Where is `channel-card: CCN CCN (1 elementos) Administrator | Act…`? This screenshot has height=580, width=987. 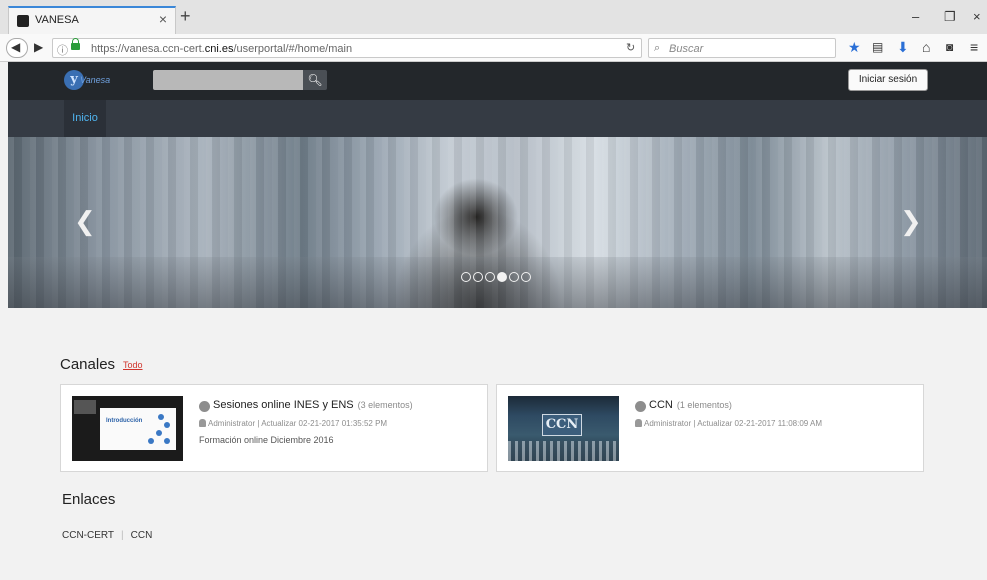 channel-card: CCN CCN (1 elementos) Administrator | Act… is located at coordinates (710, 428).